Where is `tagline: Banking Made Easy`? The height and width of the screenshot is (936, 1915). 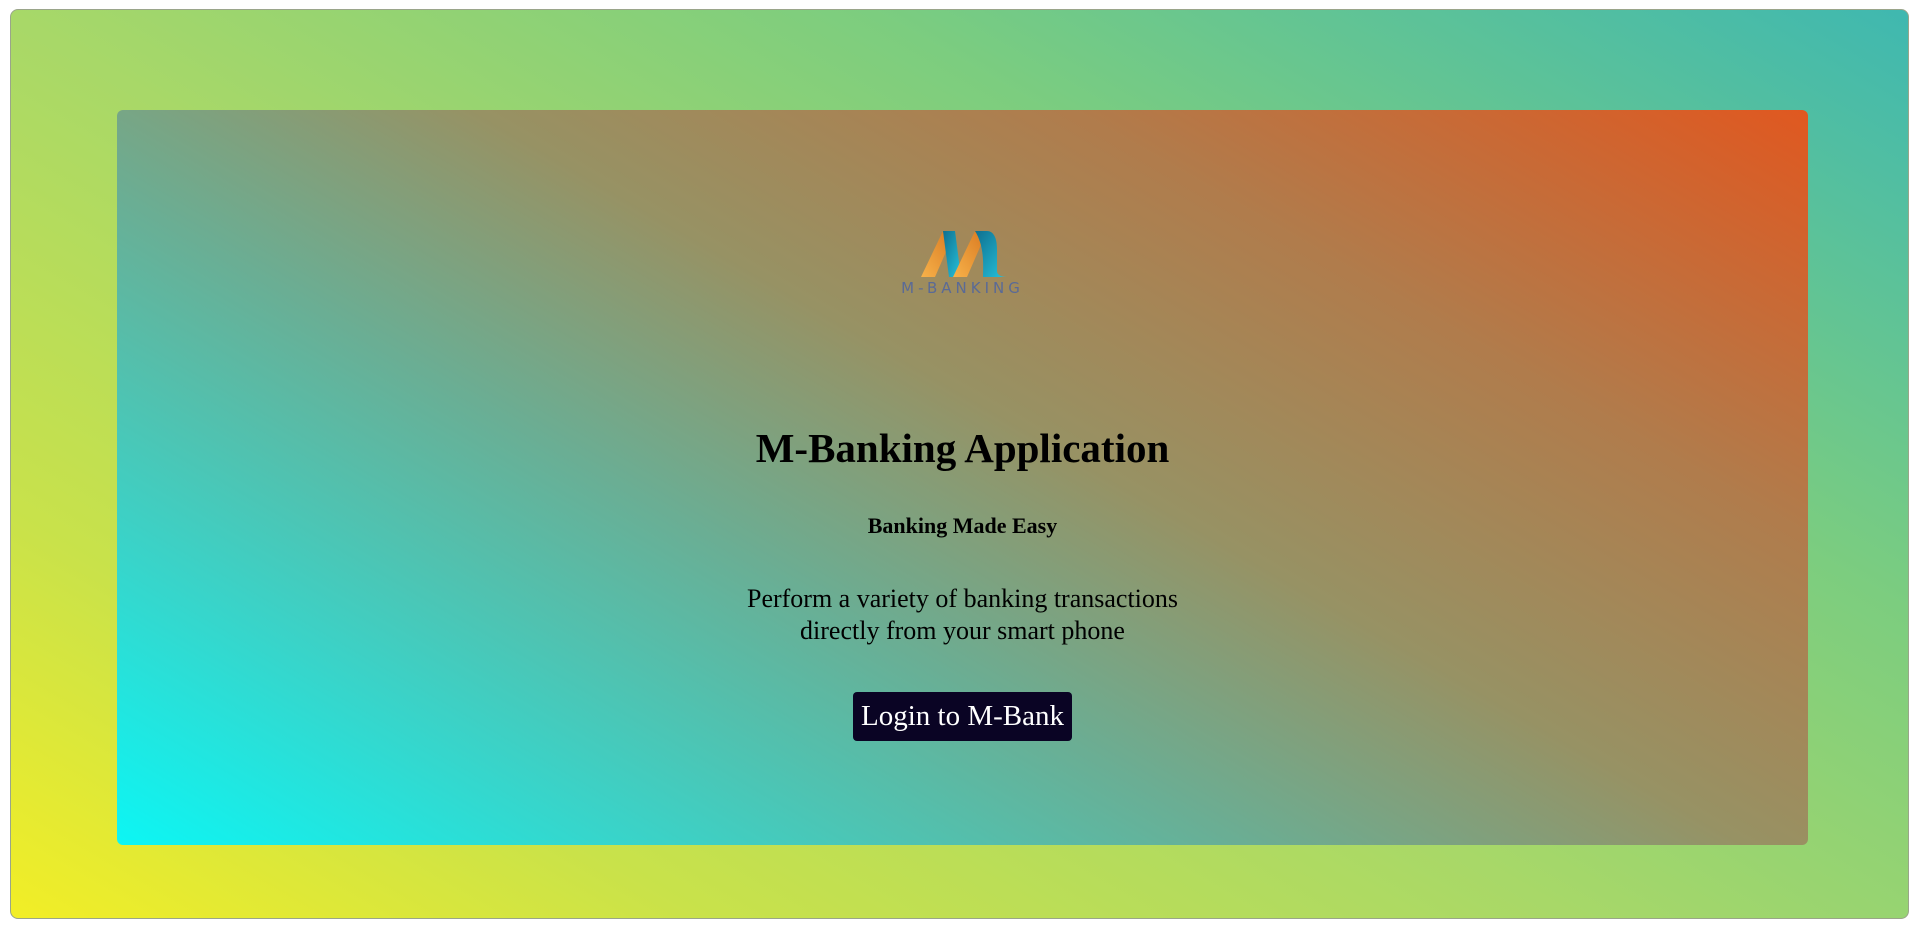
tagline: Banking Made Easy is located at coordinates (962, 525).